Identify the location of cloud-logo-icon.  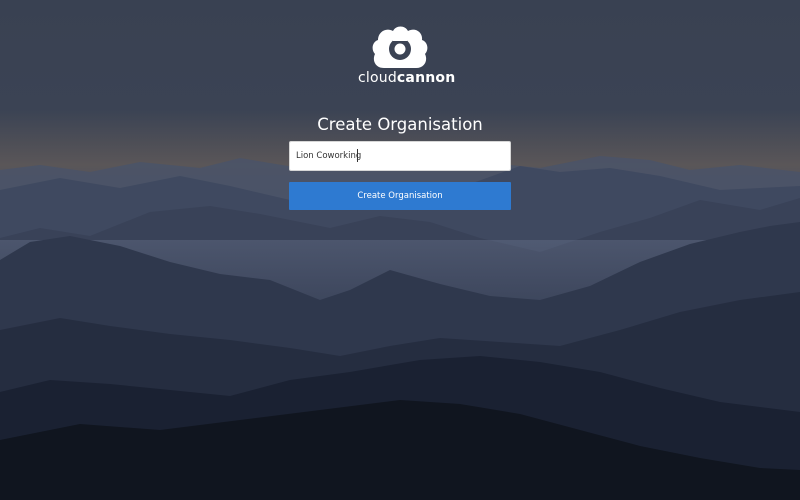
(400, 47).